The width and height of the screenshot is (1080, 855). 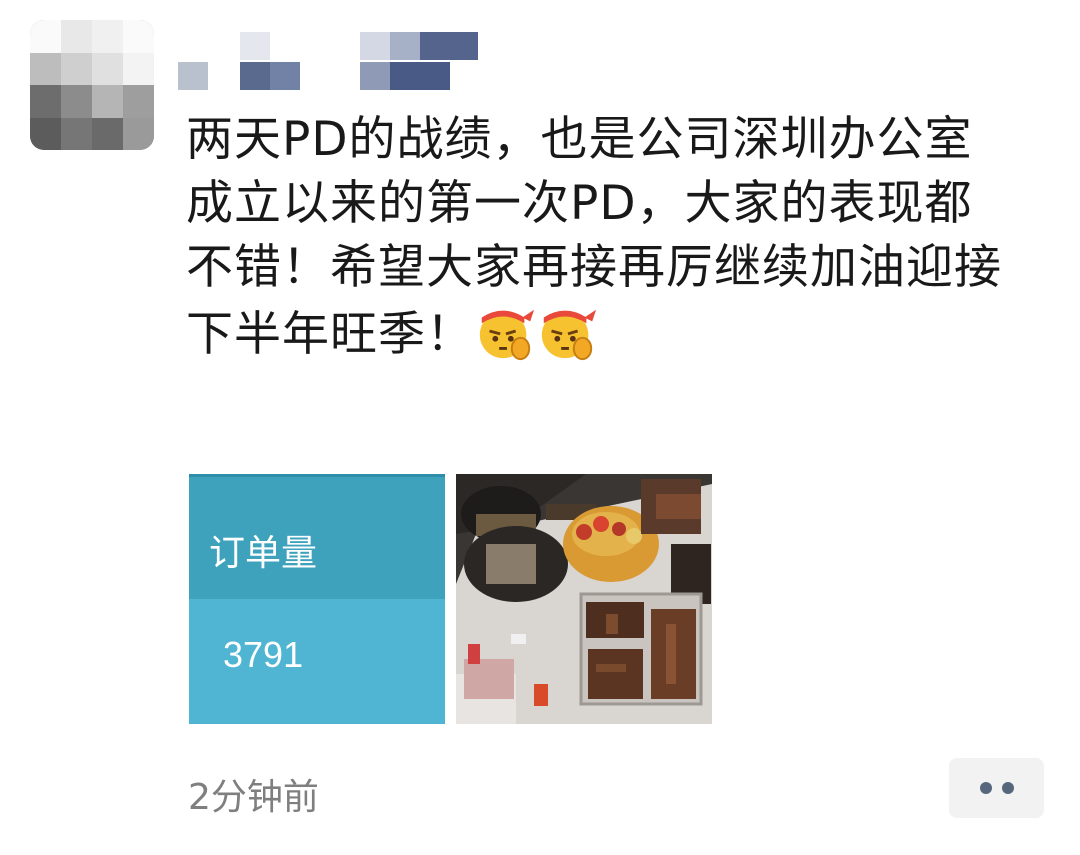 What do you see at coordinates (92, 85) in the screenshot?
I see `avatar` at bounding box center [92, 85].